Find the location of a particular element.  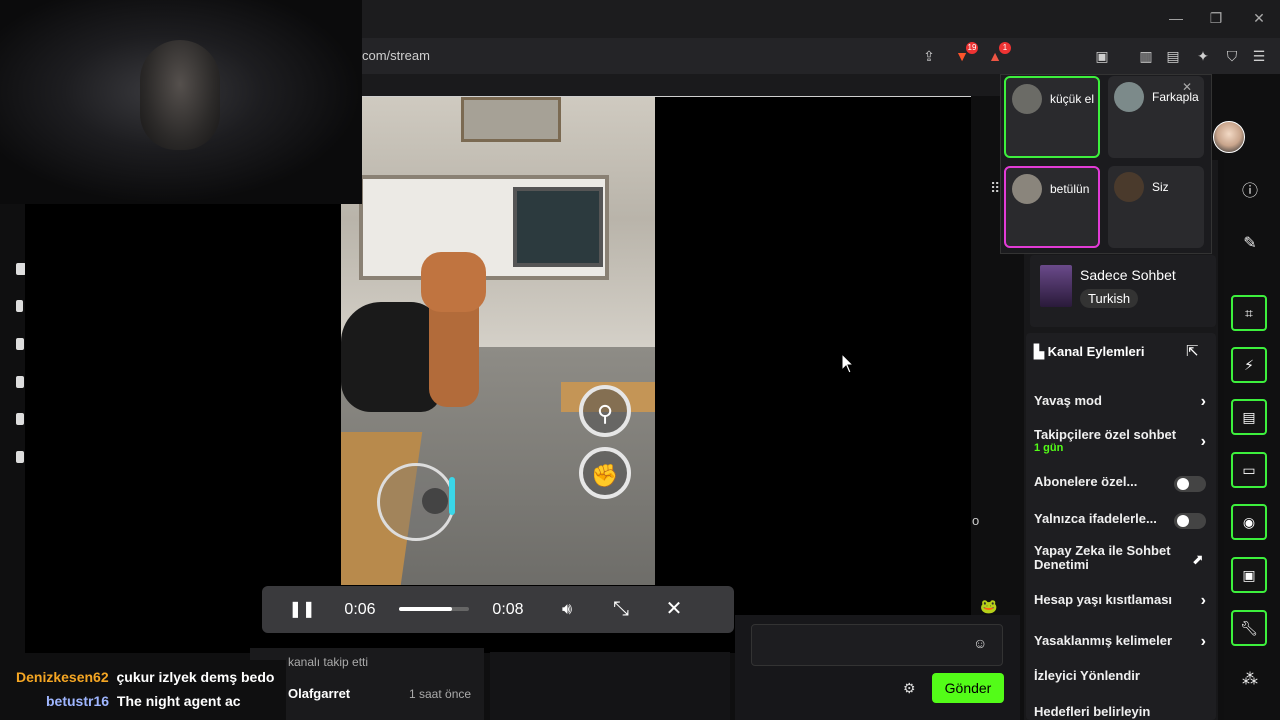

row-label: Yapay Zeka ile Sohbet Denetimi is located at coordinates (1102, 557).